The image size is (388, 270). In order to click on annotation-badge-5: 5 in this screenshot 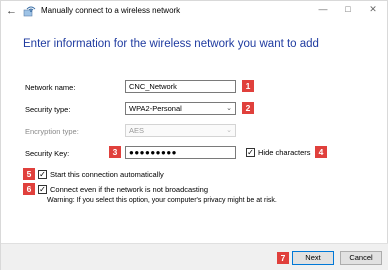, I will do `click(29, 174)`.